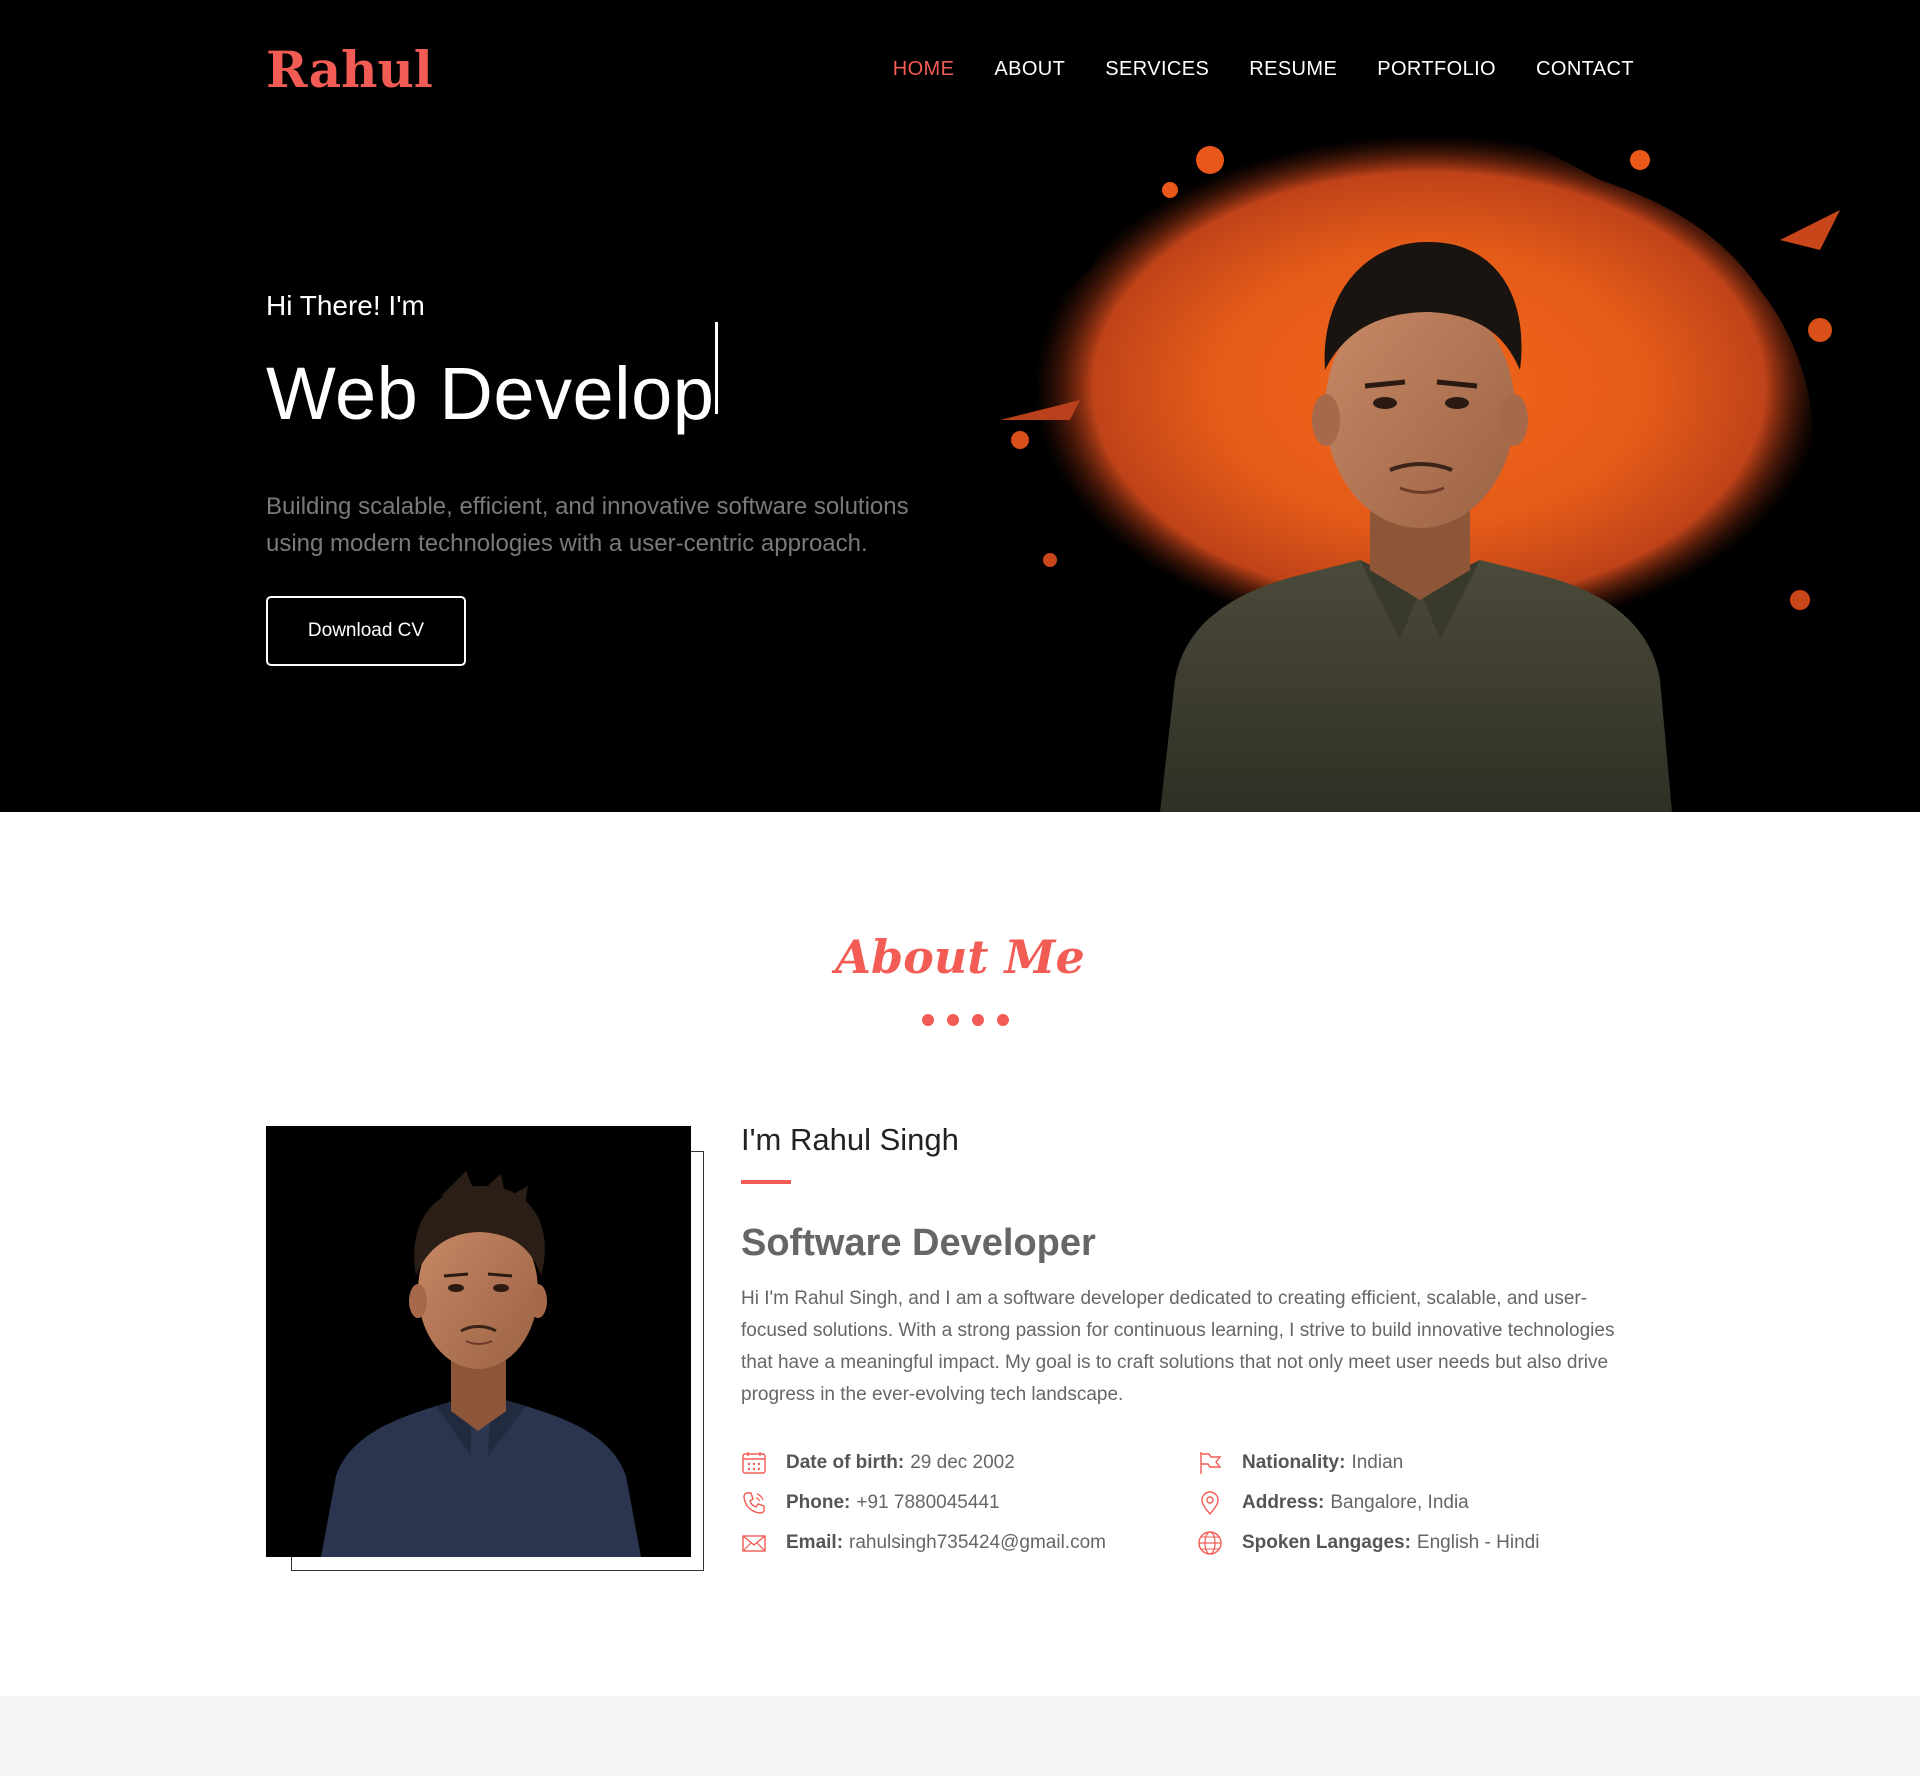  I want to click on profile-photo-image, so click(478, 1341).